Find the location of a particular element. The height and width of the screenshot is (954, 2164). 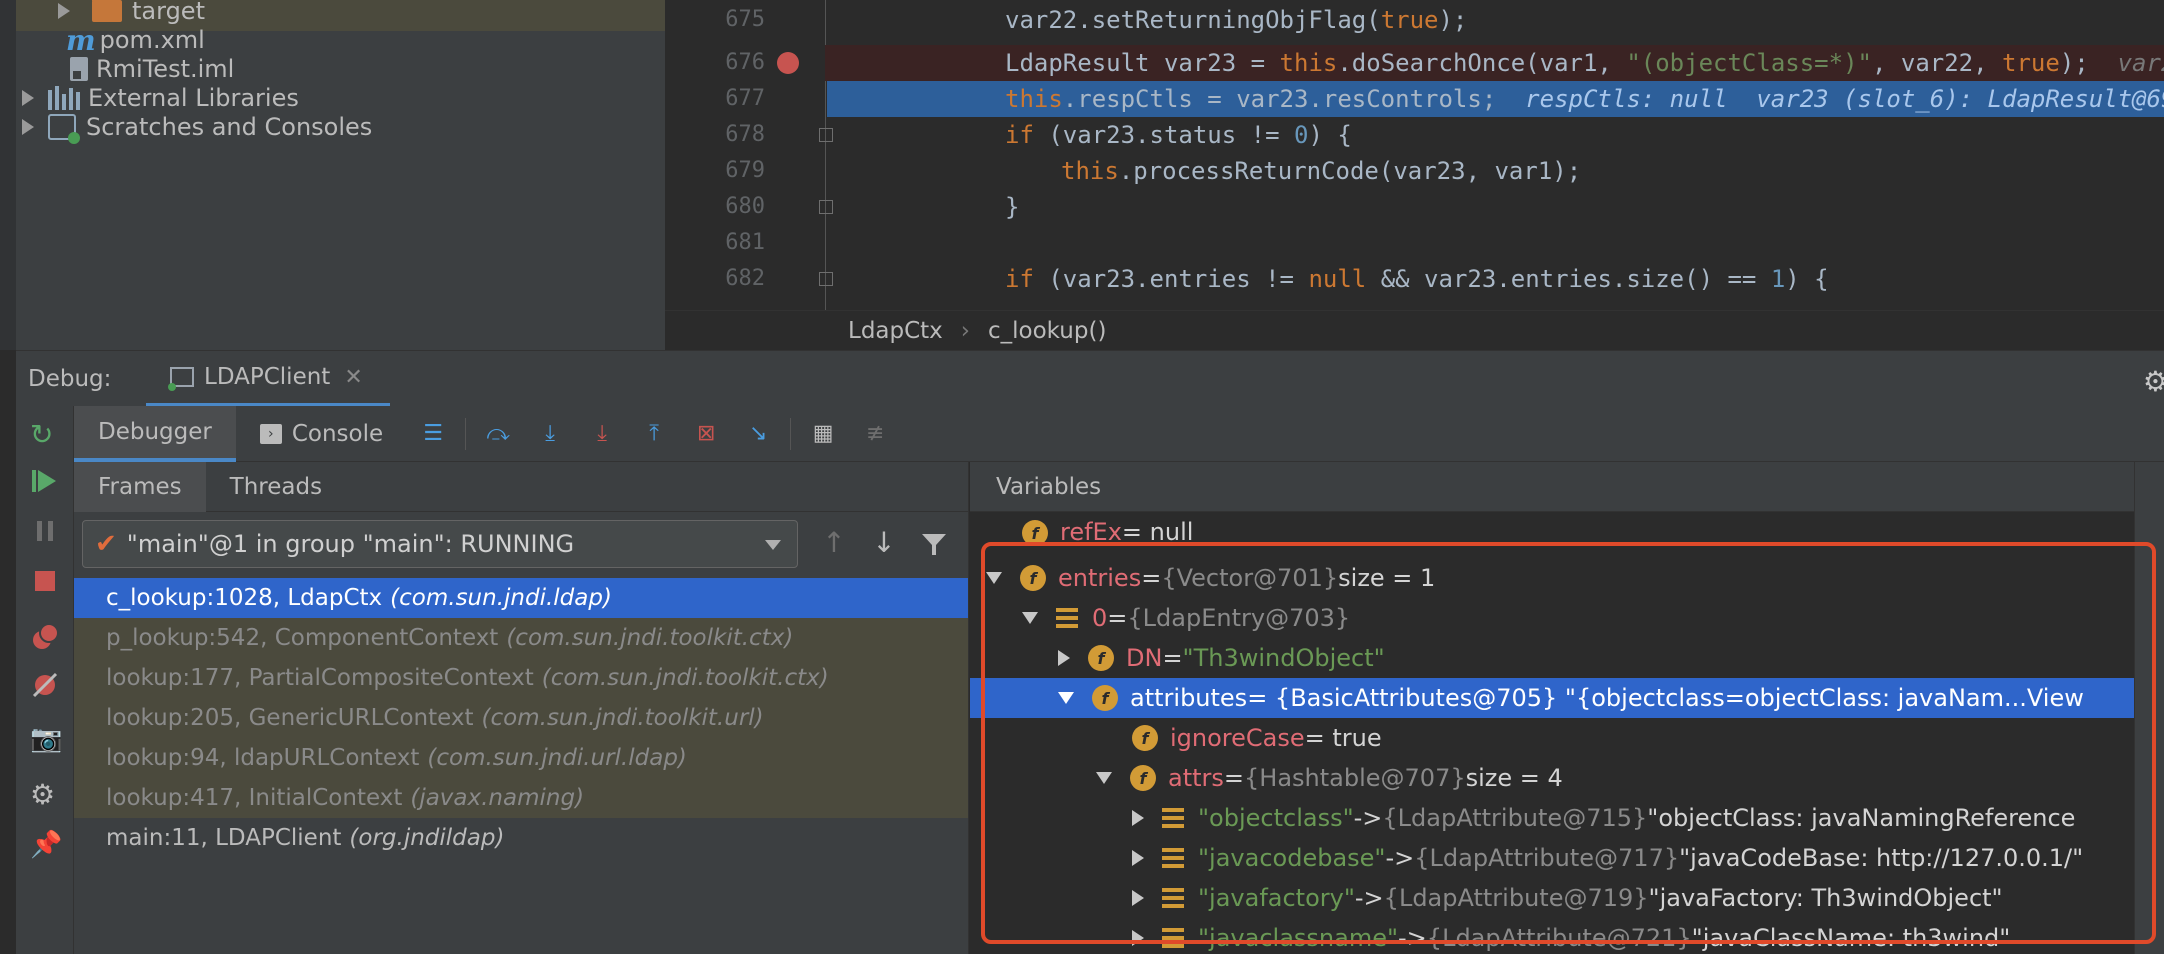

frame-method: lookup:94, ldapURLContext is located at coordinates (263, 758).